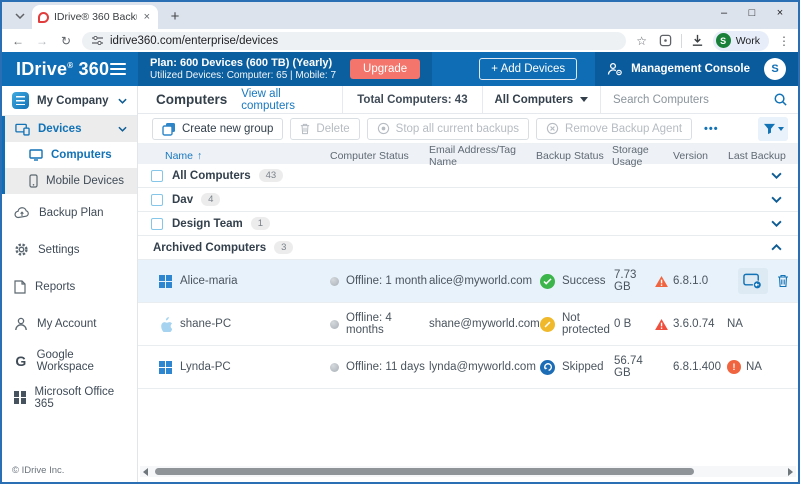 The width and height of the screenshot is (800, 484). Describe the element at coordinates (528, 69) in the screenshot. I see `add-devices-button: + Add Devices` at that location.